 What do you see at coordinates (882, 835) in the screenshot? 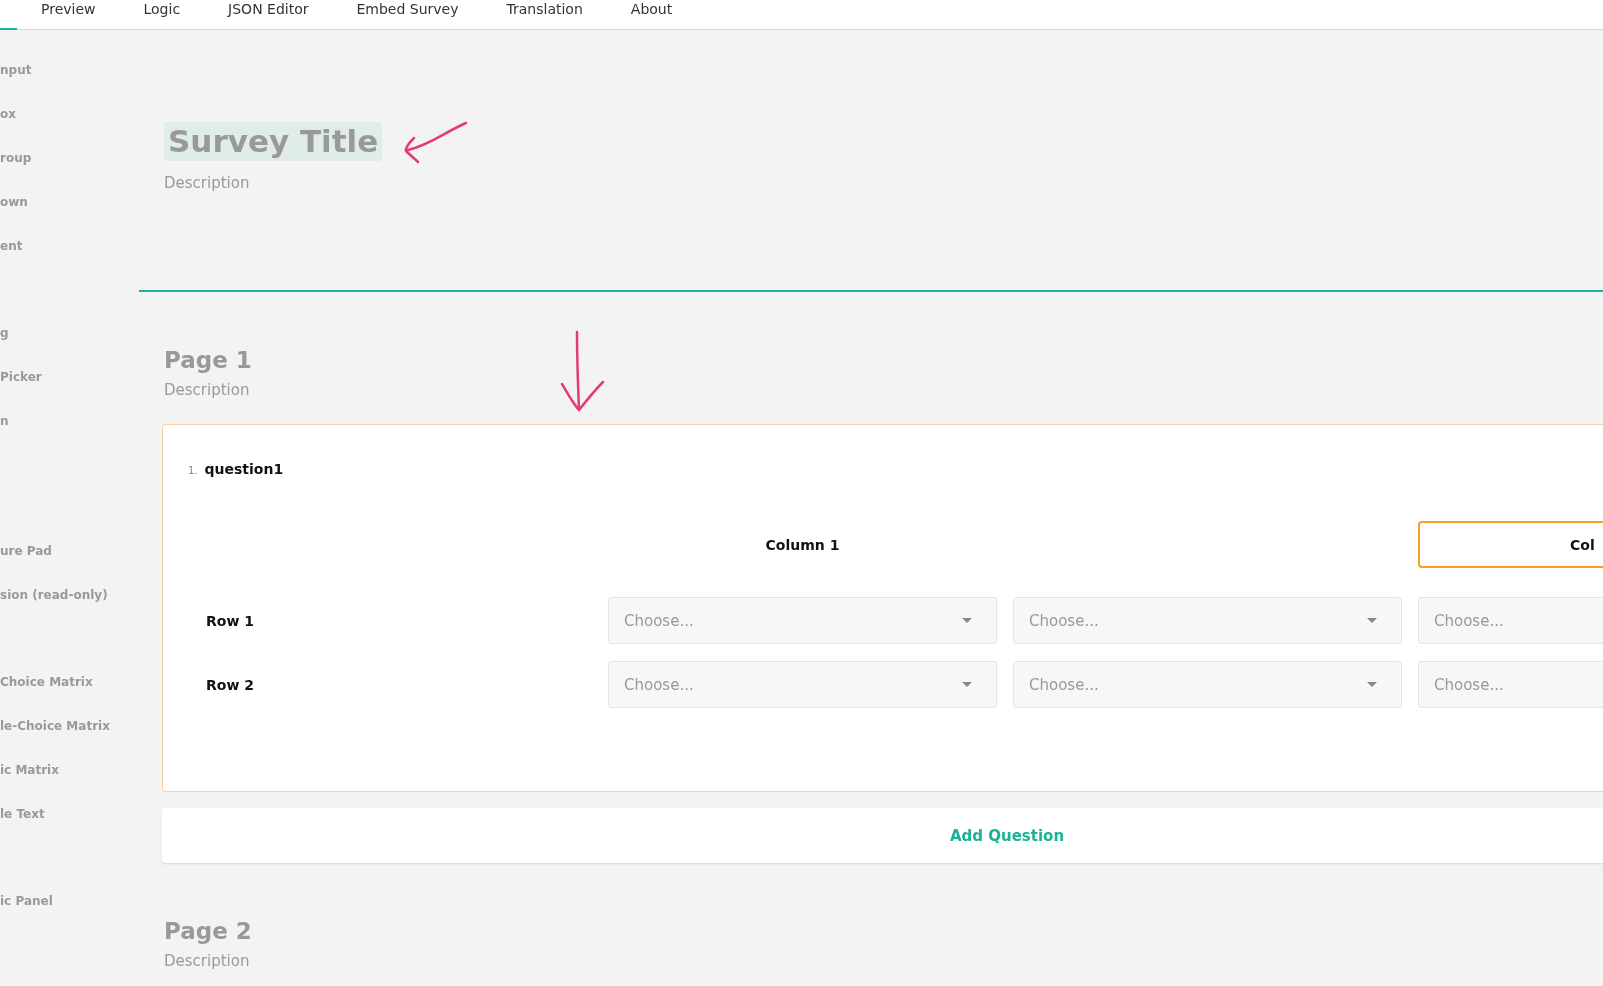
I see `add-question-button: Add Question` at bounding box center [882, 835].